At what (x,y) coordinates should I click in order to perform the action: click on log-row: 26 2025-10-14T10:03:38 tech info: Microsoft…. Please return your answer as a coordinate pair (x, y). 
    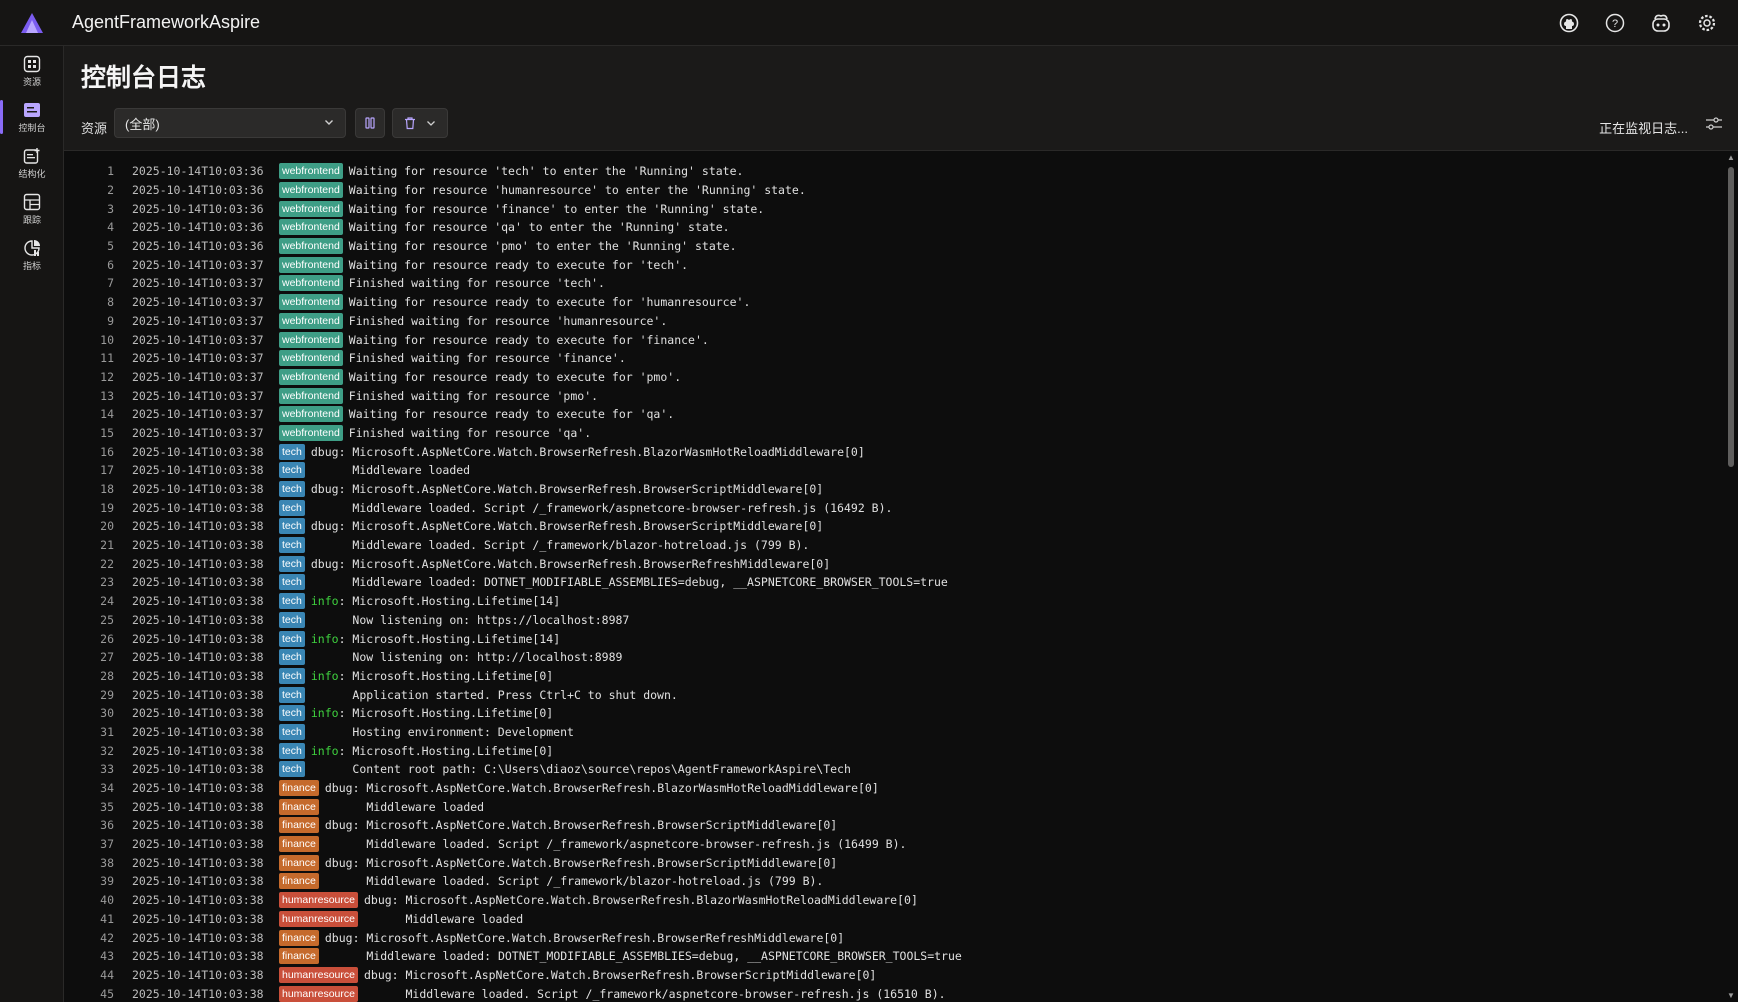
    Looking at the image, I should click on (889, 638).